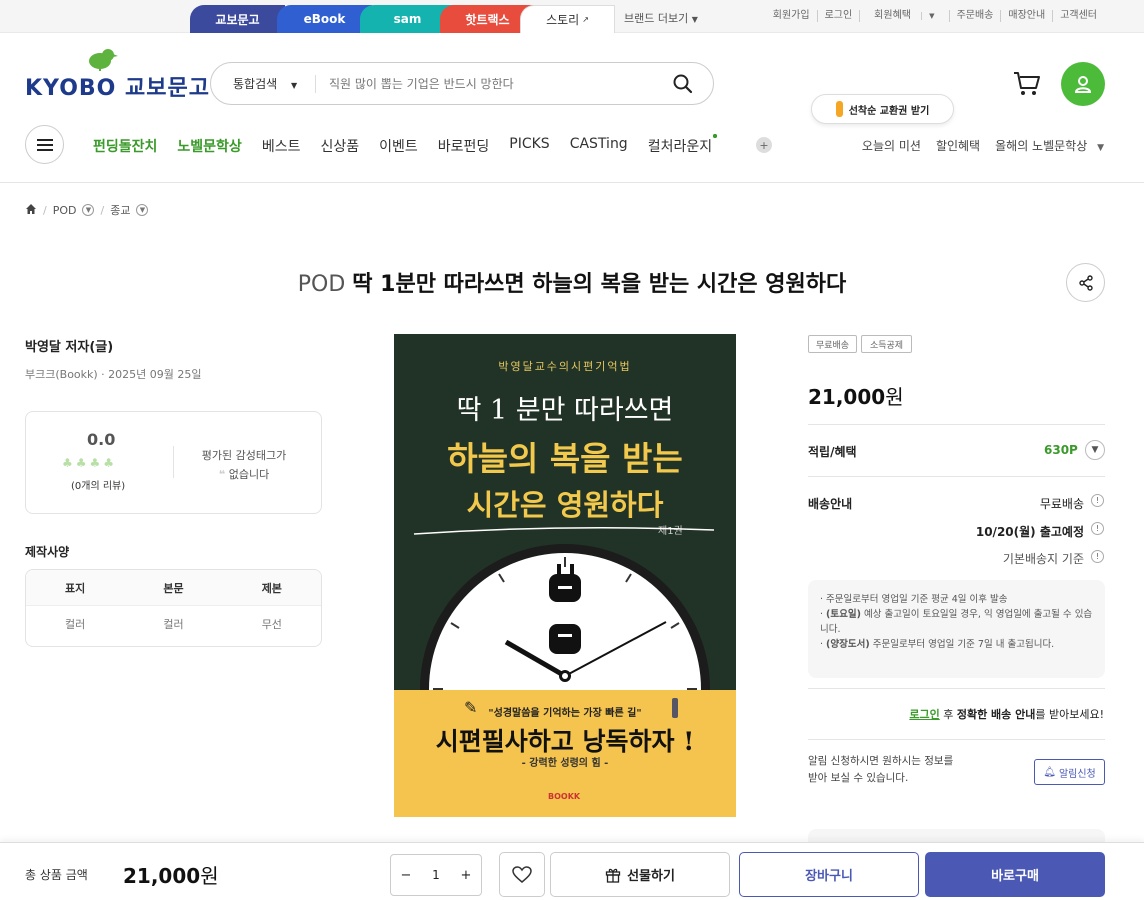  What do you see at coordinates (656, 18) in the screenshot?
I see `brand-more-label: 브랜드 더보기` at bounding box center [656, 18].